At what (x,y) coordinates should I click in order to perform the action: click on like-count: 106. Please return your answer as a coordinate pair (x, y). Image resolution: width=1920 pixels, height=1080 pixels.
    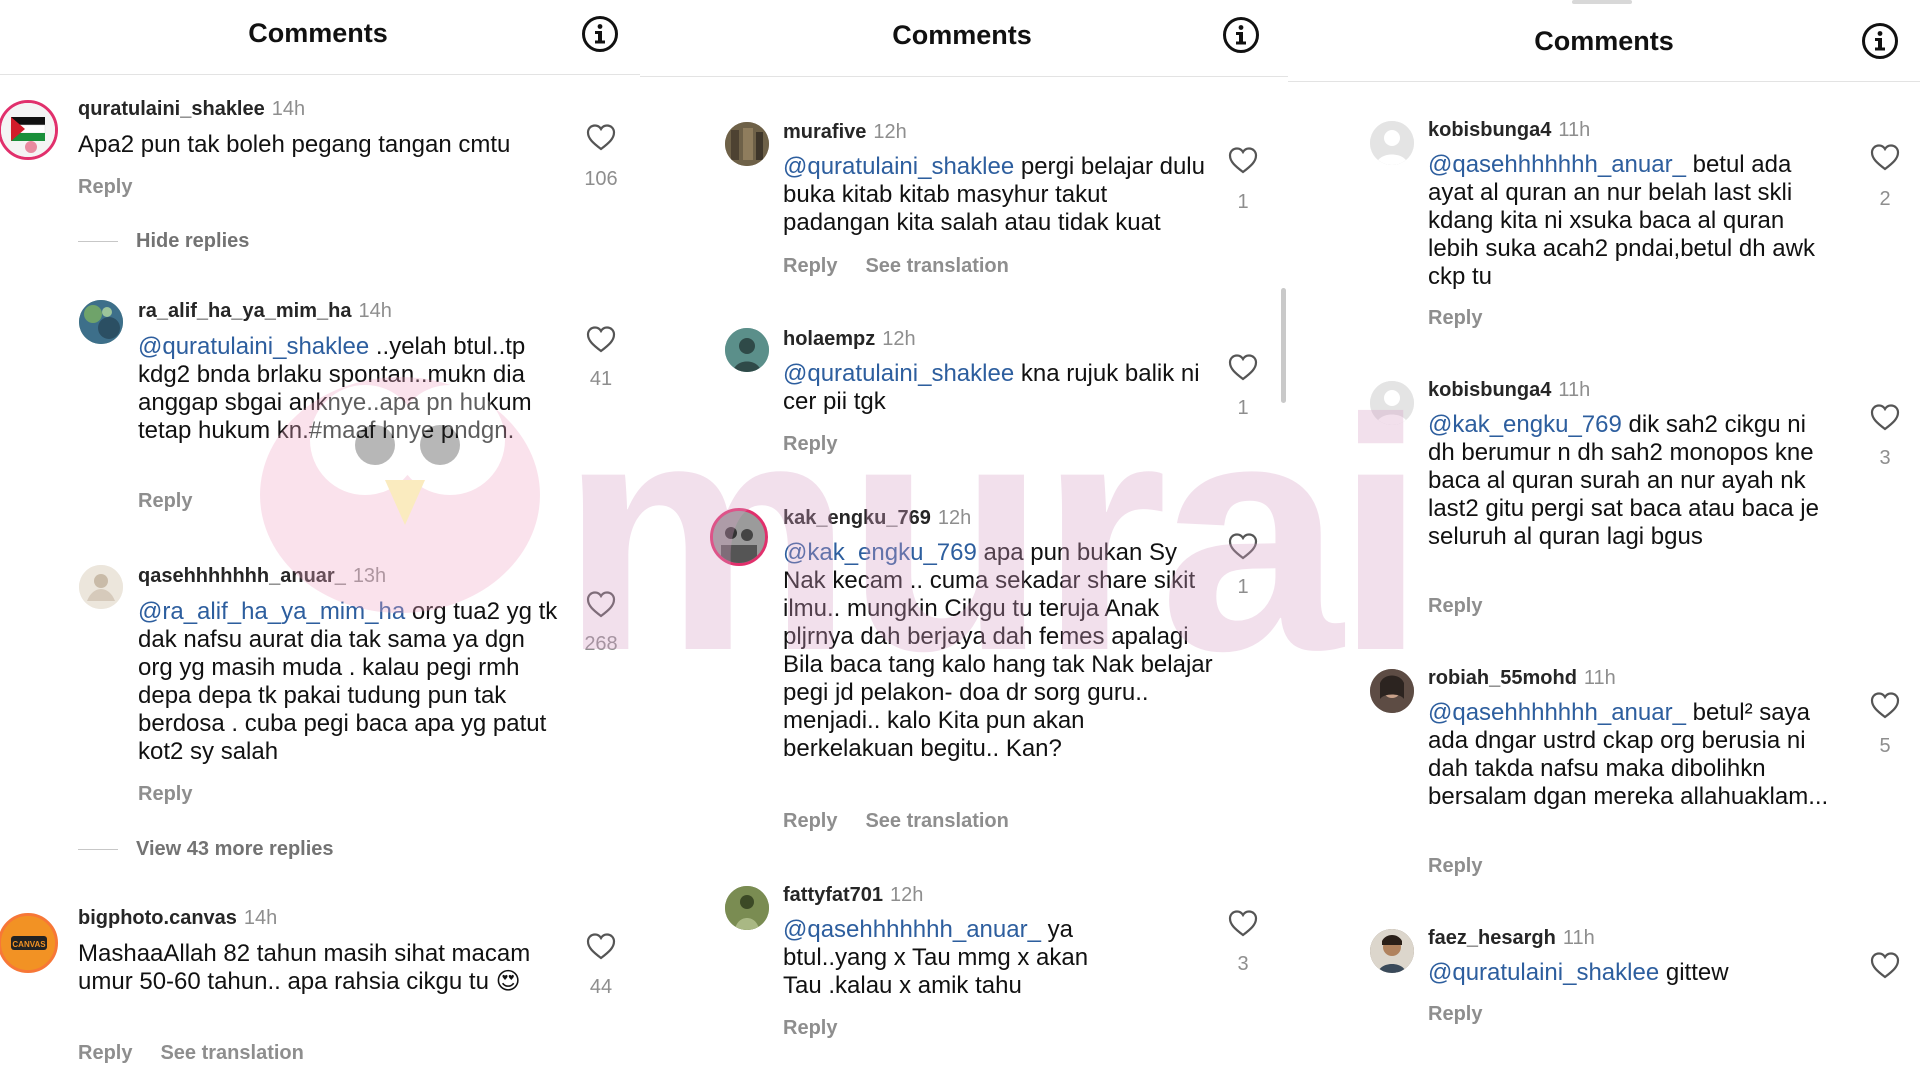
    Looking at the image, I should click on (601, 179).